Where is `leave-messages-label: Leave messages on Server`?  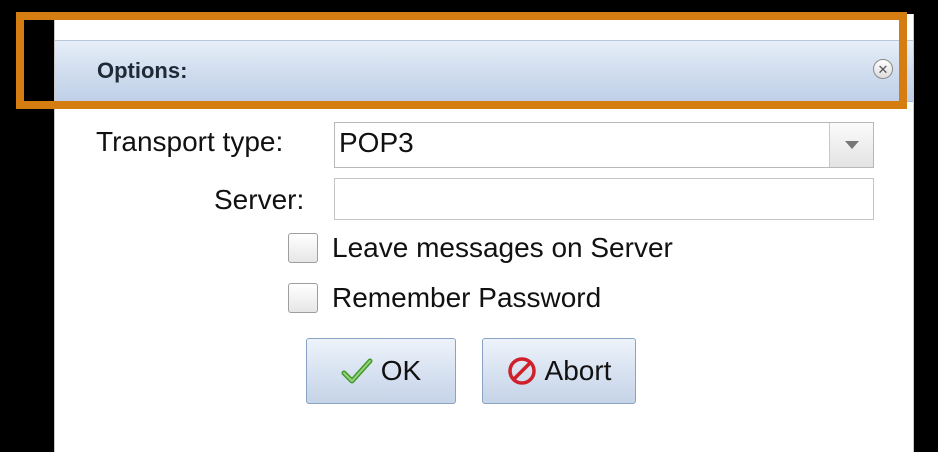 leave-messages-label: Leave messages on Server is located at coordinates (502, 247).